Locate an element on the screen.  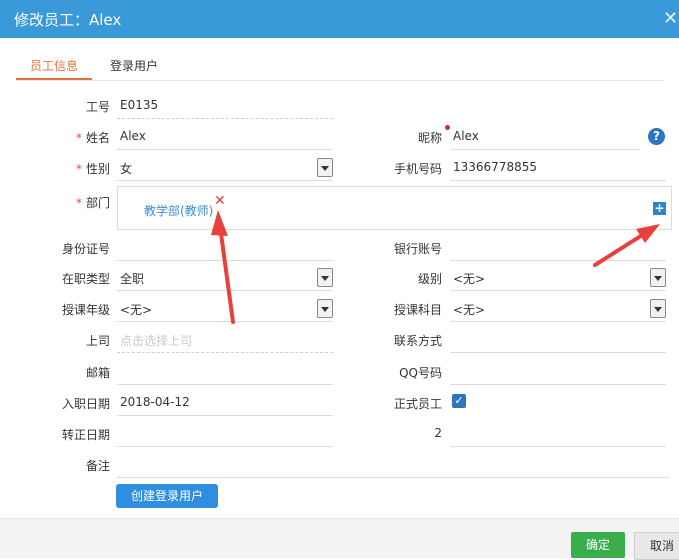
jobtype-label: 在职类型 is located at coordinates (85, 279).